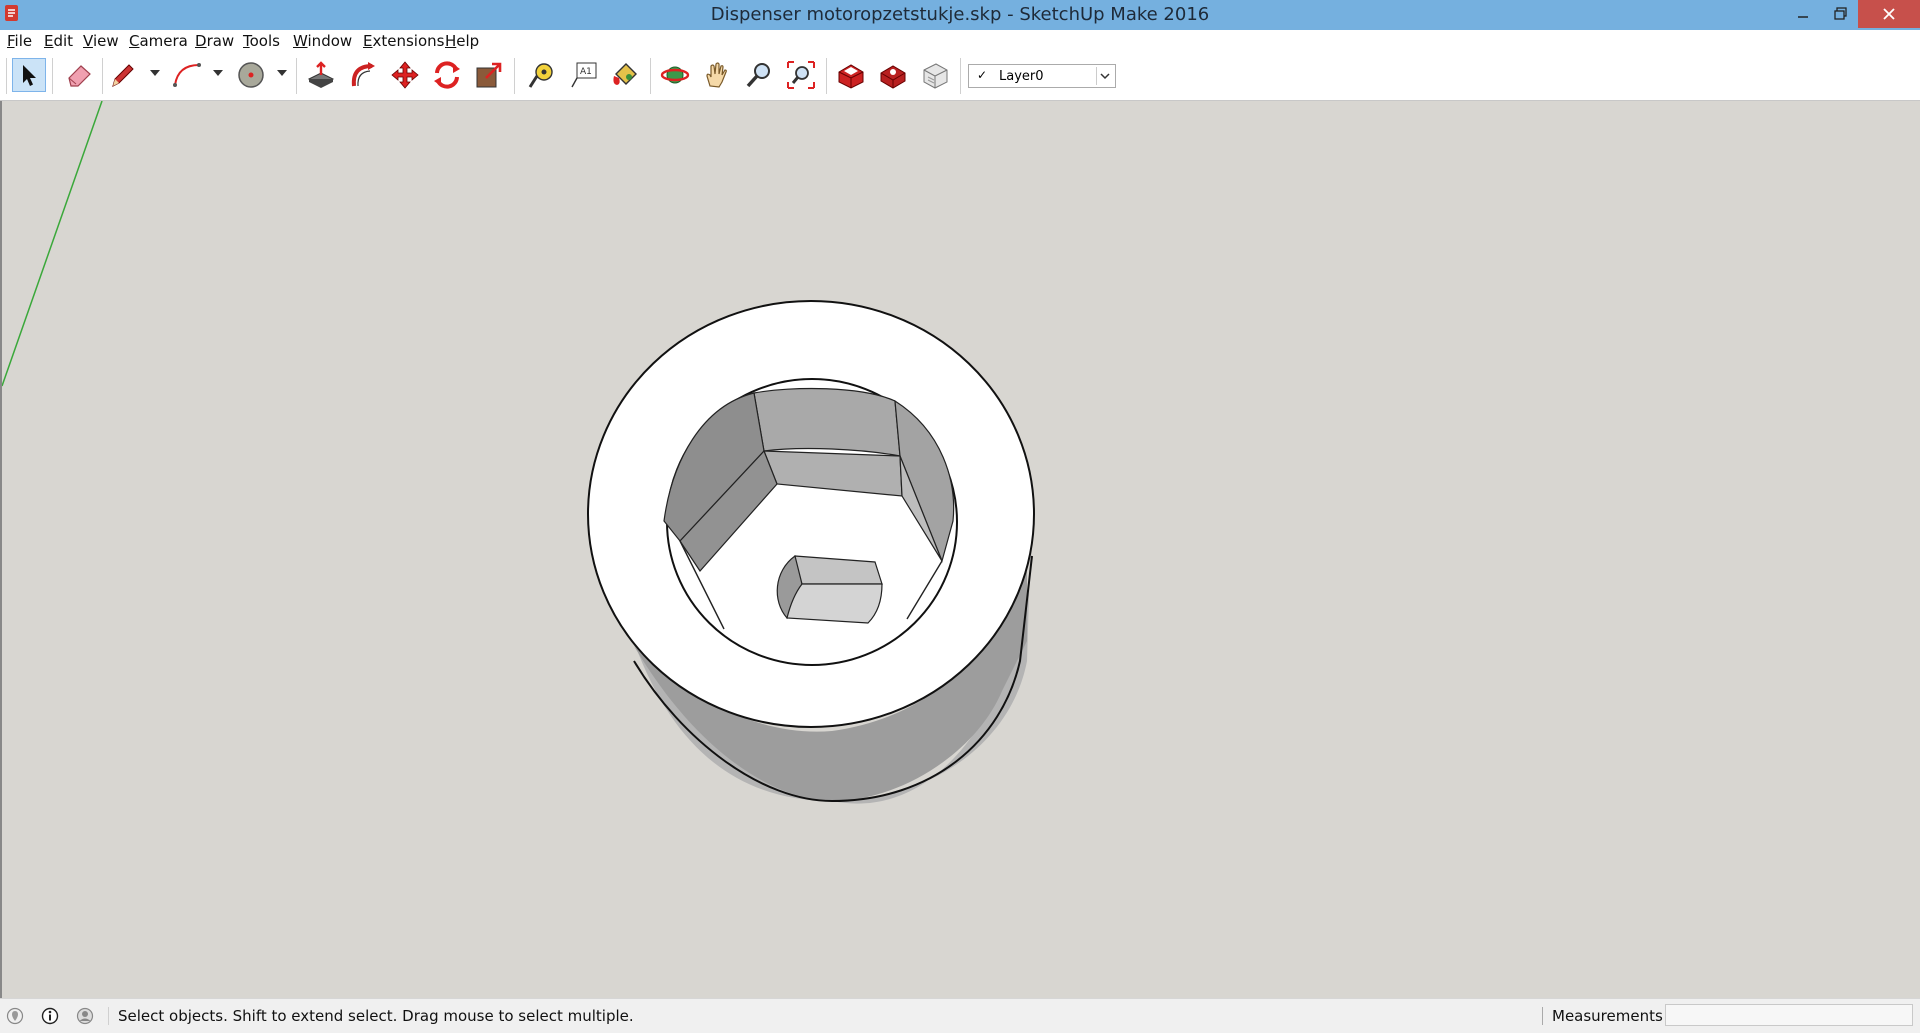  I want to click on rotate-tool-button, so click(447, 75).